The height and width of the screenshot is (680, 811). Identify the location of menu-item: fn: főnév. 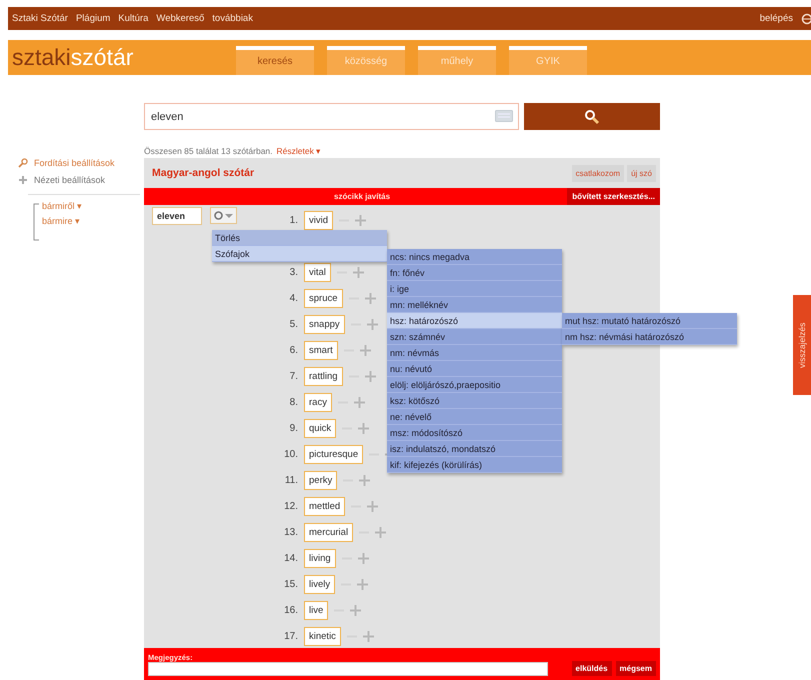
(474, 273).